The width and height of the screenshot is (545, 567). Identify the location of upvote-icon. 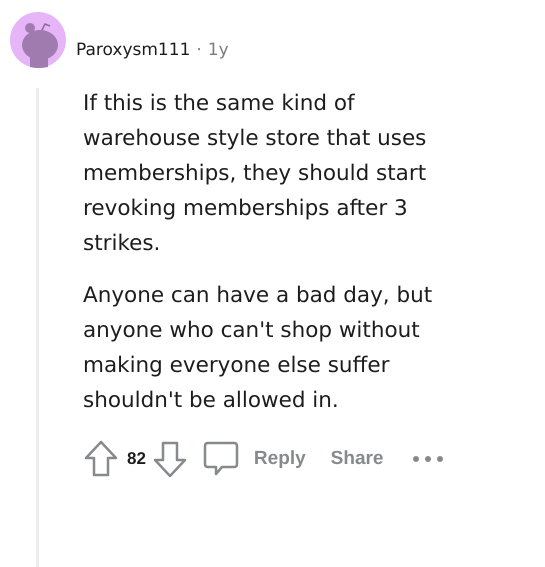
(101, 459).